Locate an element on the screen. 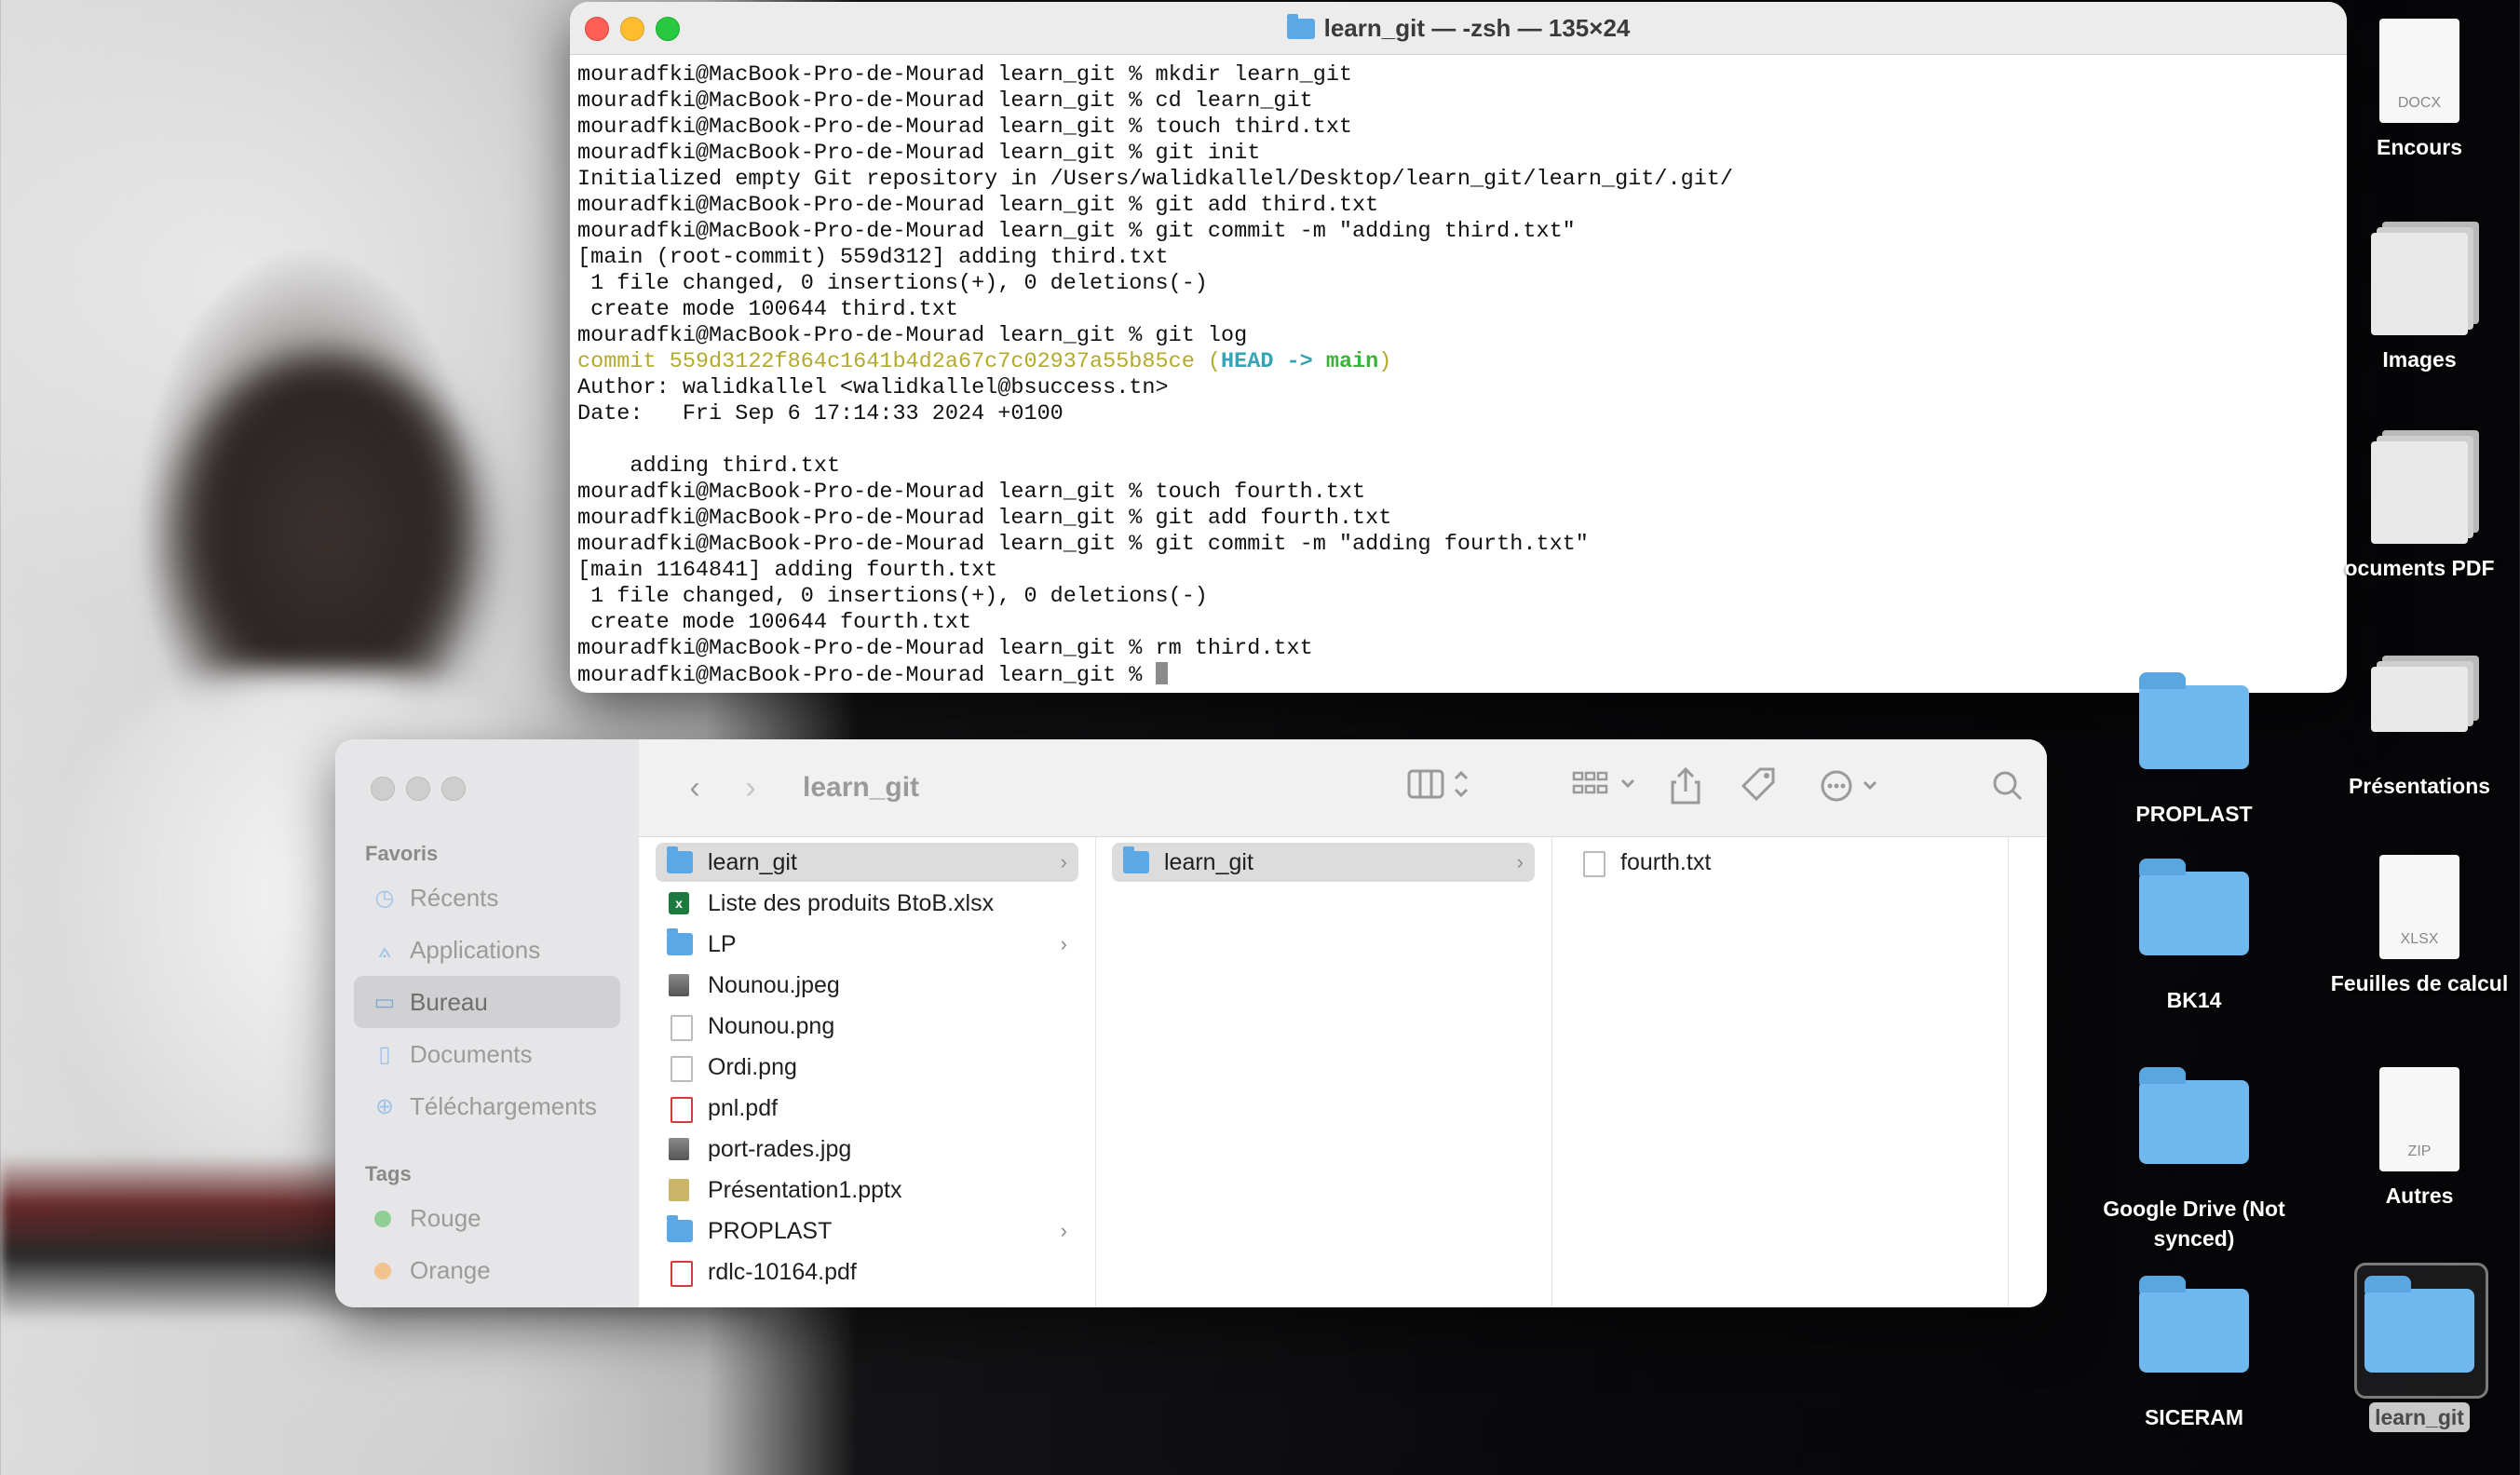 The width and height of the screenshot is (2520, 1475). desktop-icon-presentations: Présentations is located at coordinates (2414, 734).